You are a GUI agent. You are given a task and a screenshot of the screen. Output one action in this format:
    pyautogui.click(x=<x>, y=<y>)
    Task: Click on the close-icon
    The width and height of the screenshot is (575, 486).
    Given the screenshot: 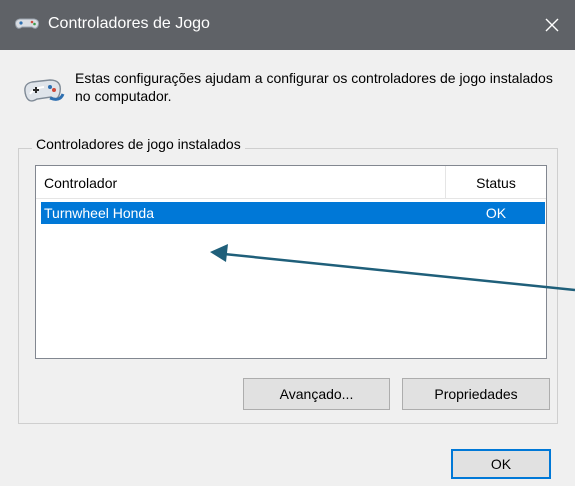 What is the action you would take?
    pyautogui.click(x=552, y=25)
    